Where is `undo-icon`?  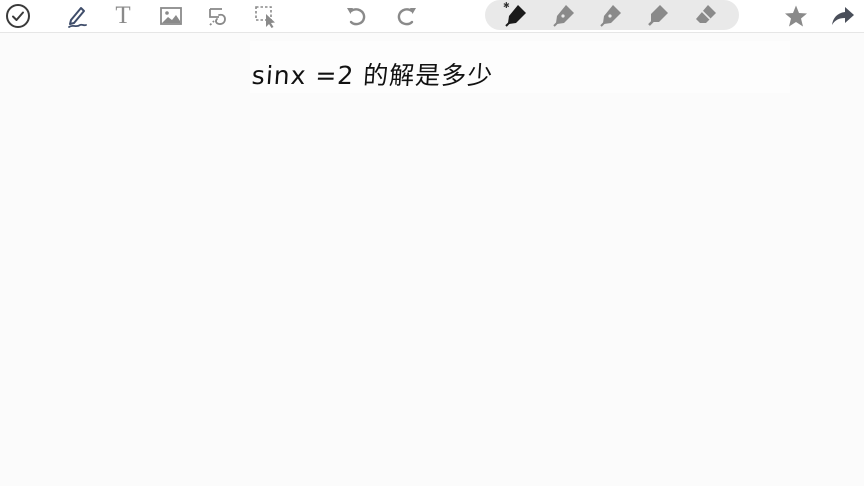 undo-icon is located at coordinates (356, 17).